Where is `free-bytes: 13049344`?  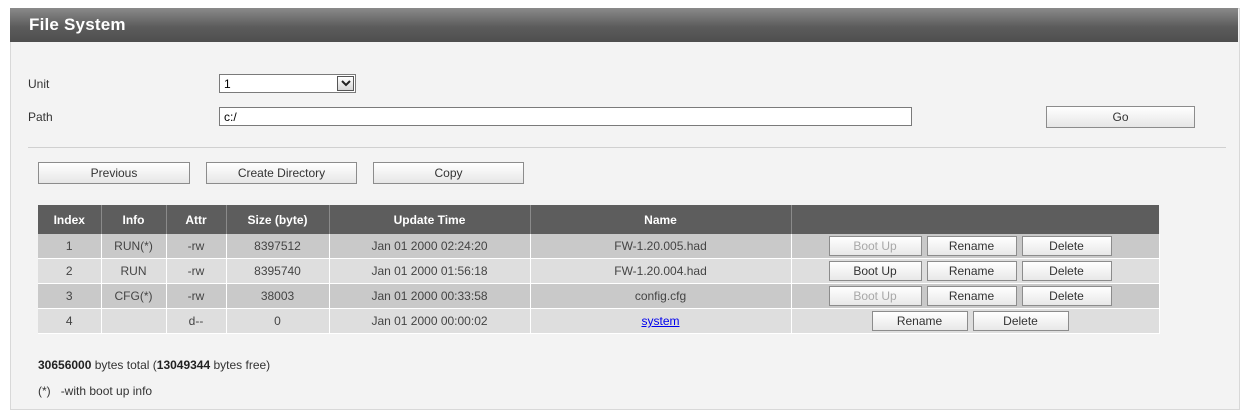
free-bytes: 13049344 is located at coordinates (183, 365).